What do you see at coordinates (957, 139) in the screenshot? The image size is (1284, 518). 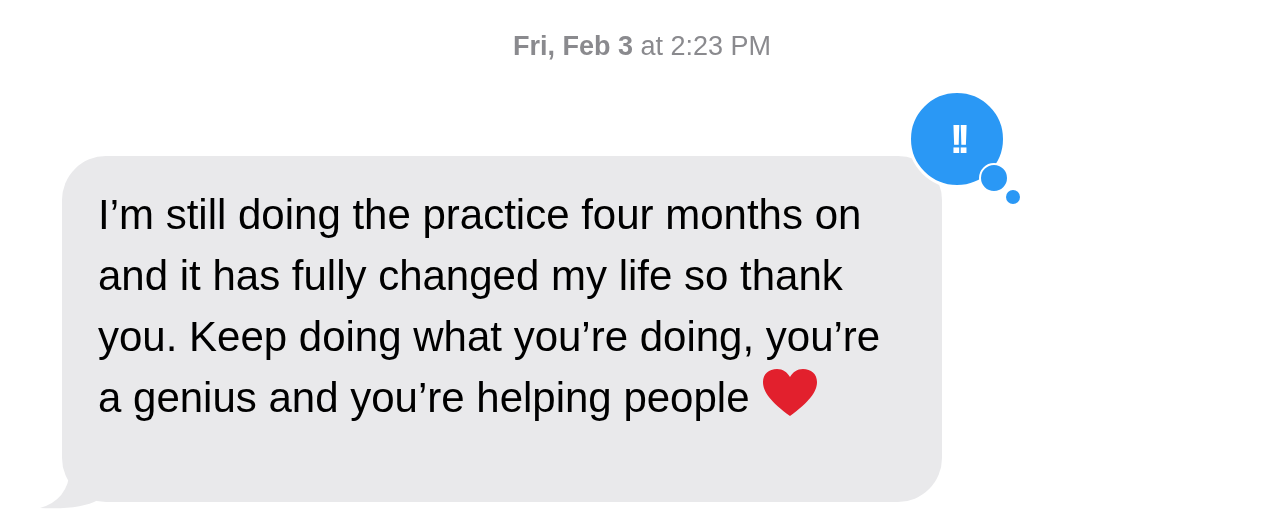 I see `exclamation-reaction: !!` at bounding box center [957, 139].